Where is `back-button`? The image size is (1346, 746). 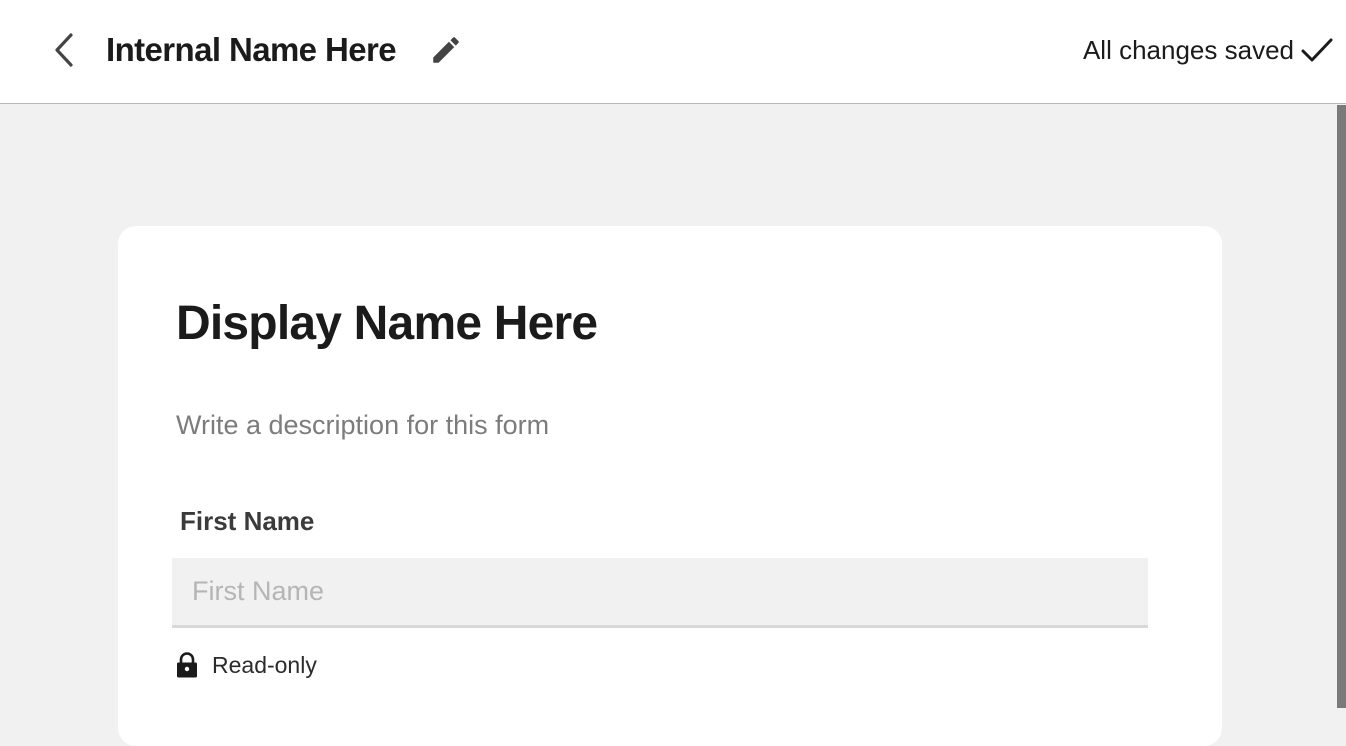
back-button is located at coordinates (64, 50).